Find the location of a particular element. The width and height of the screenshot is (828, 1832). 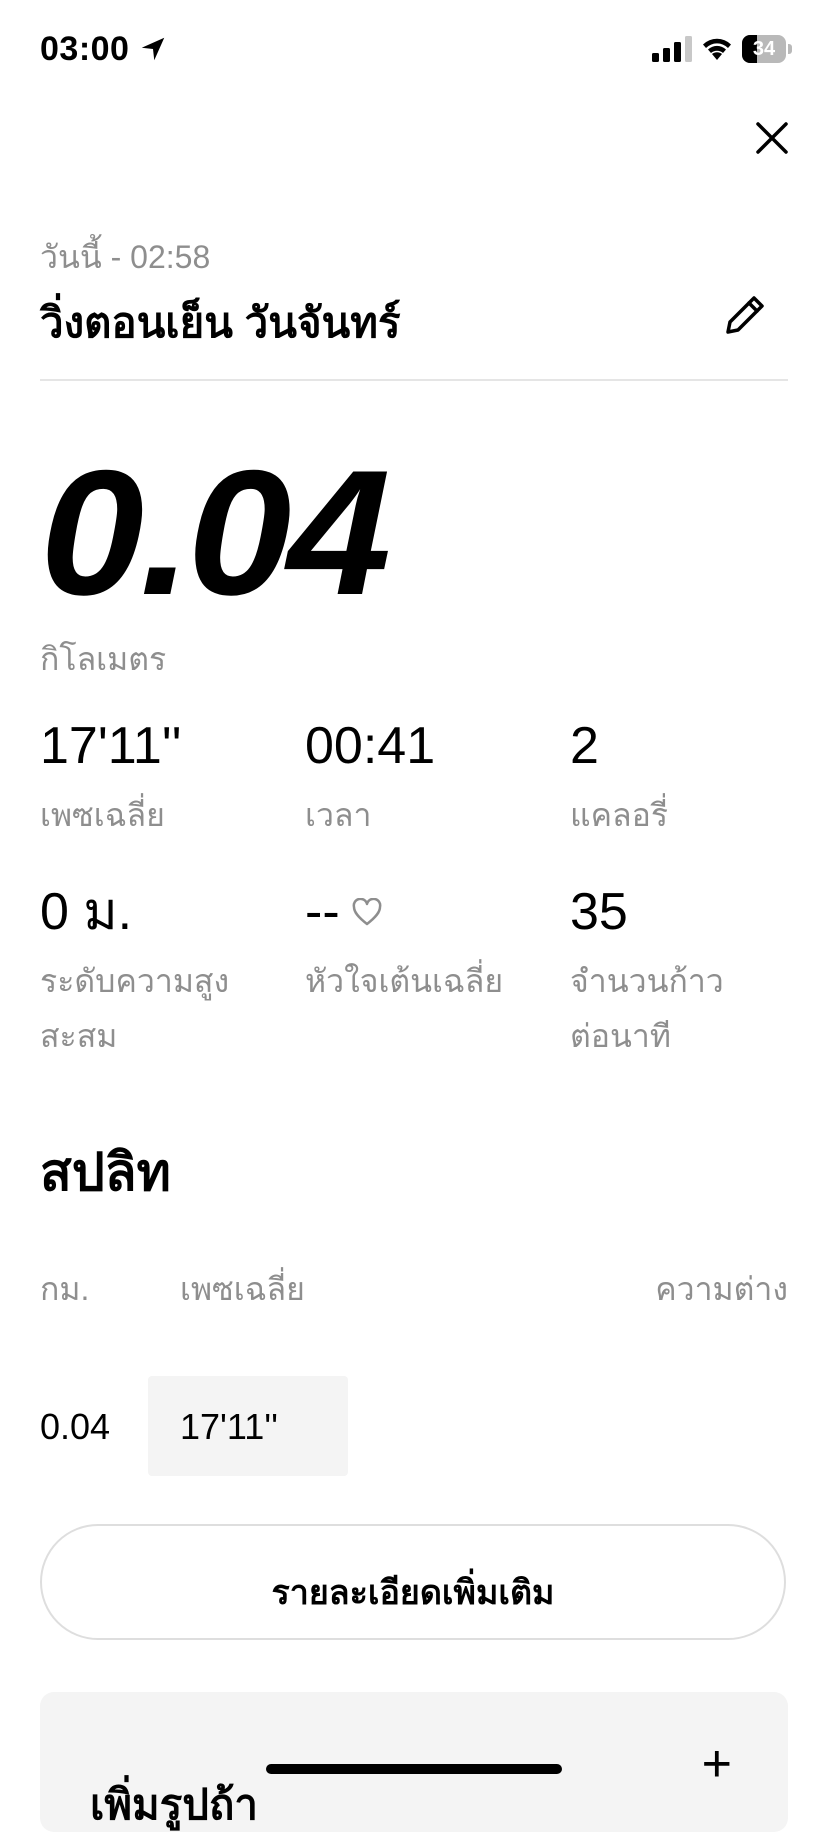

stat-elevation: 0 ม. ระดับความสูงสะสม is located at coordinates (155, 973).